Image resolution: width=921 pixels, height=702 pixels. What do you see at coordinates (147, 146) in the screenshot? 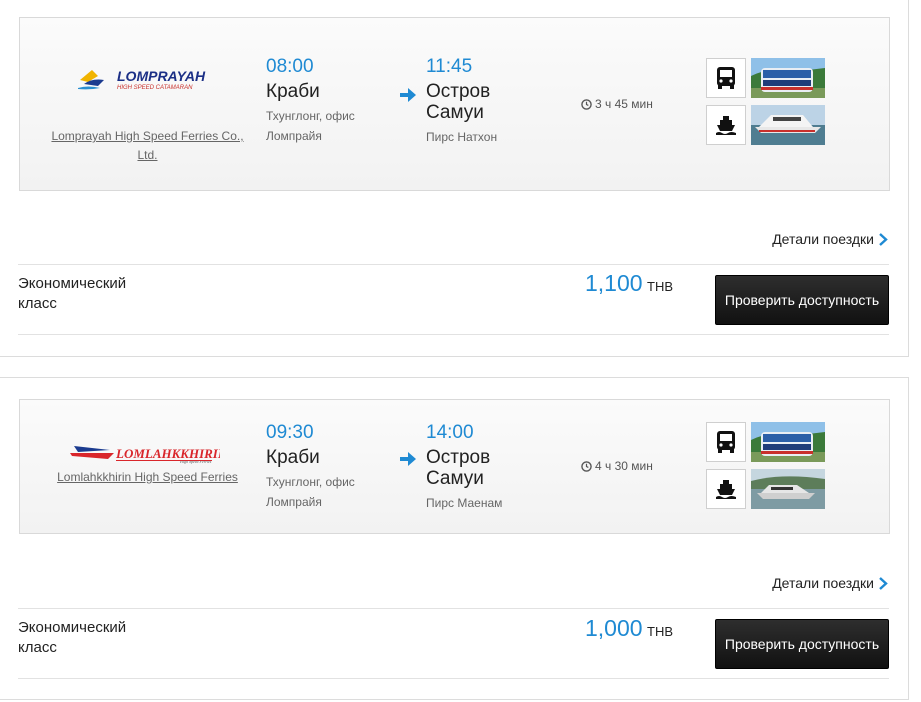
I see `operator-name-link: Lomprayah High Speed Ferries Co., Ltd.` at bounding box center [147, 146].